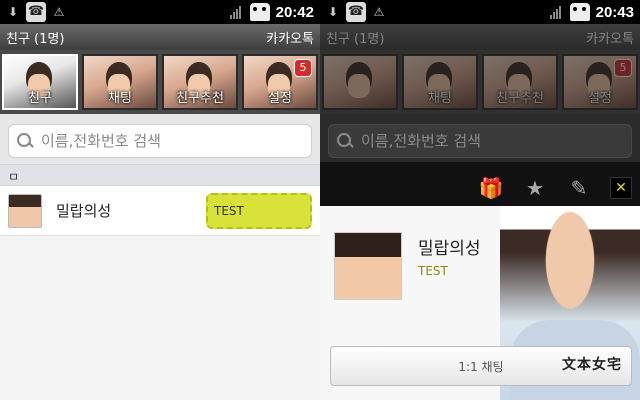  I want to click on gift-icon: 🎁, so click(491, 188).